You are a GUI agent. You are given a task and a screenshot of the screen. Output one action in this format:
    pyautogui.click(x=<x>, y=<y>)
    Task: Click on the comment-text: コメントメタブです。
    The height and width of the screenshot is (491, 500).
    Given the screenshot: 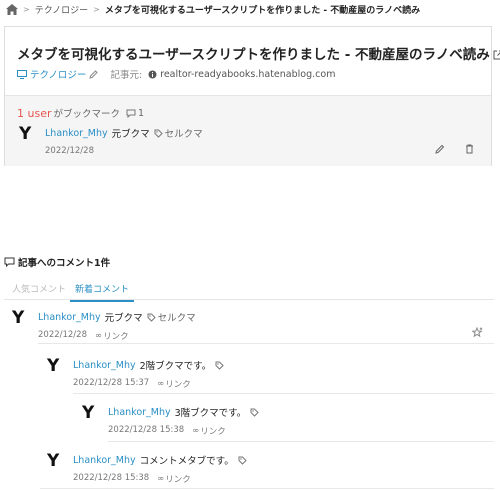 What is the action you would take?
    pyautogui.click(x=186, y=461)
    